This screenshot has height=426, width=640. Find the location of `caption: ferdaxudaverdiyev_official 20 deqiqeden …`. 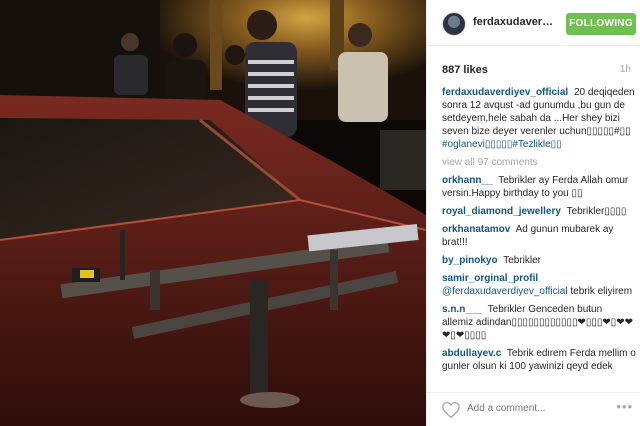

caption: ferdaxudaverdiyev_official 20 deqiqeden … is located at coordinates (539, 118).